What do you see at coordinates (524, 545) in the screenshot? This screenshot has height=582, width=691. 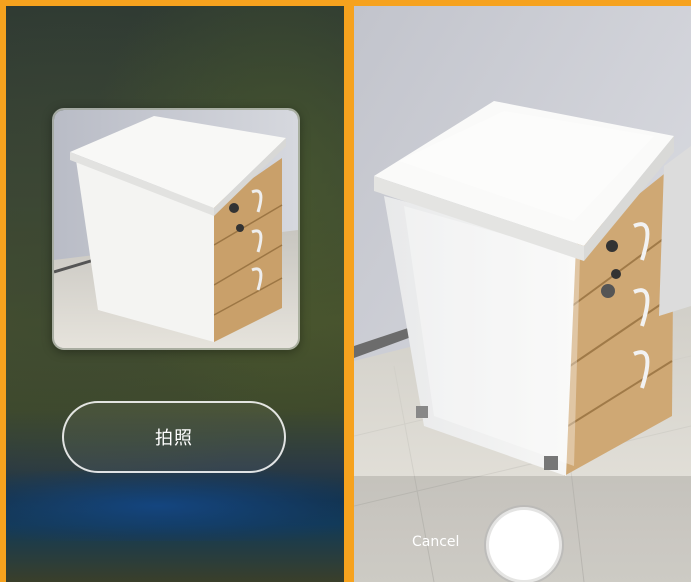 I see `shutter-button` at bounding box center [524, 545].